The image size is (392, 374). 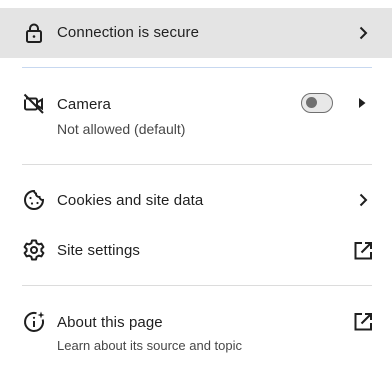 I want to click on caret-right-icon, so click(x=362, y=103).